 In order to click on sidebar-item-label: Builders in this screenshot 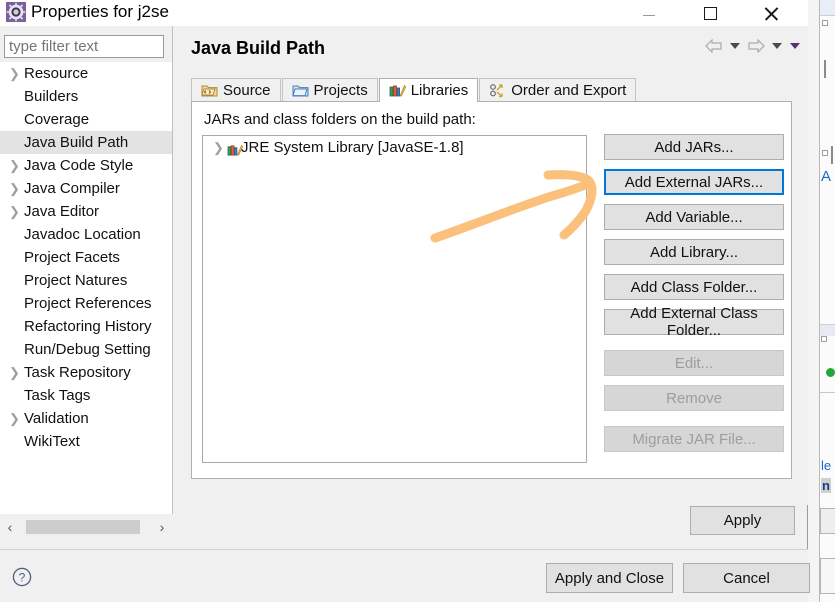, I will do `click(51, 96)`.